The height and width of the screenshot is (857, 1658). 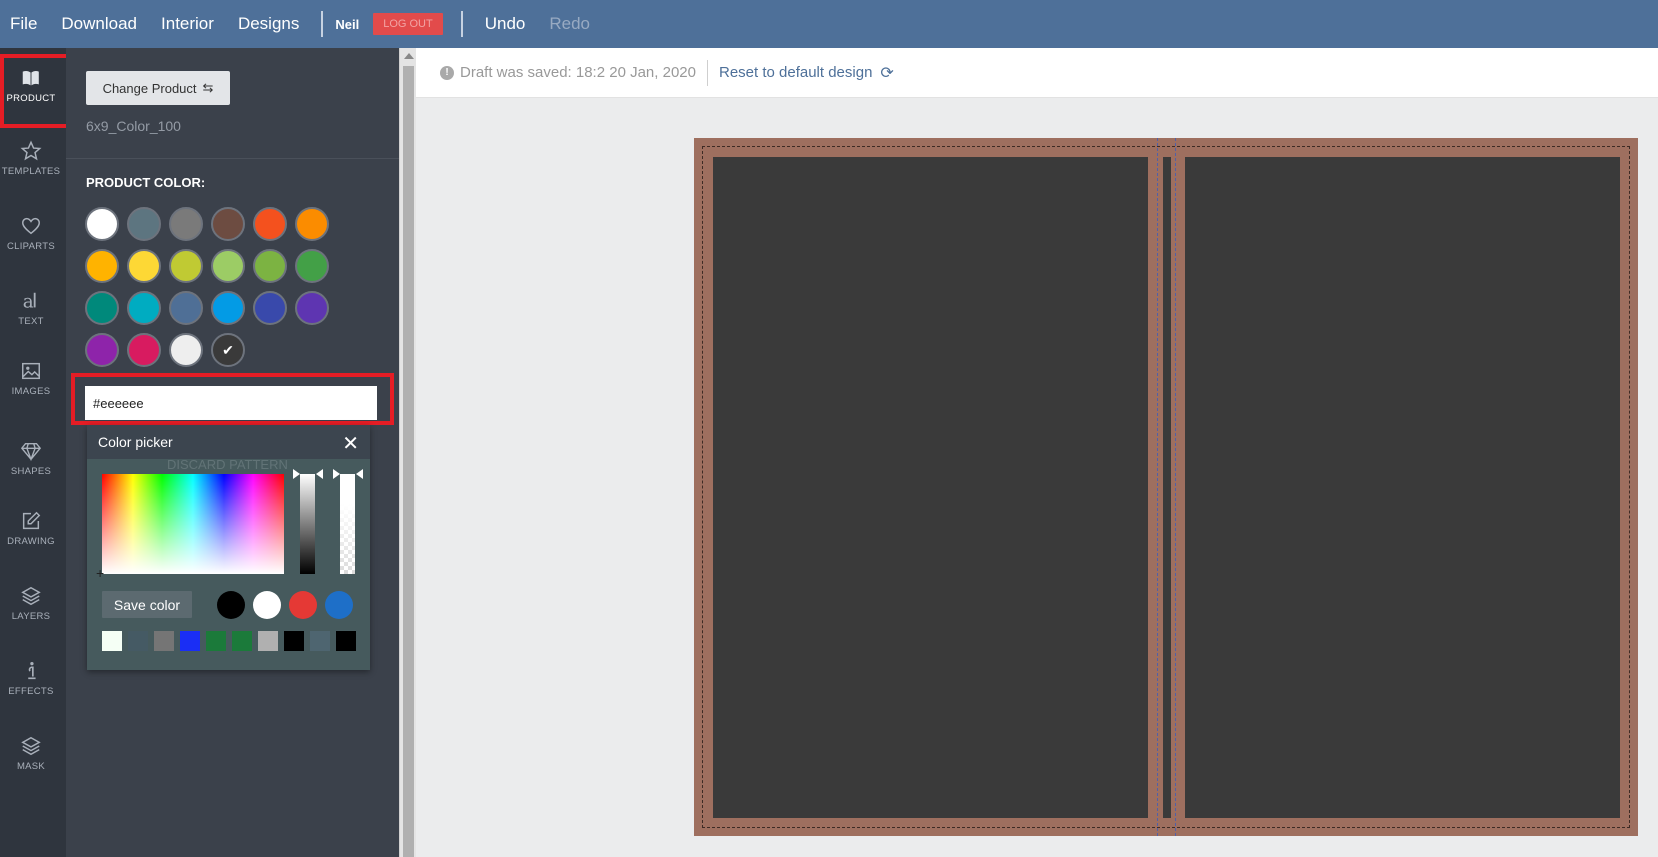 I want to click on check-icon: ✔, so click(x=228, y=349).